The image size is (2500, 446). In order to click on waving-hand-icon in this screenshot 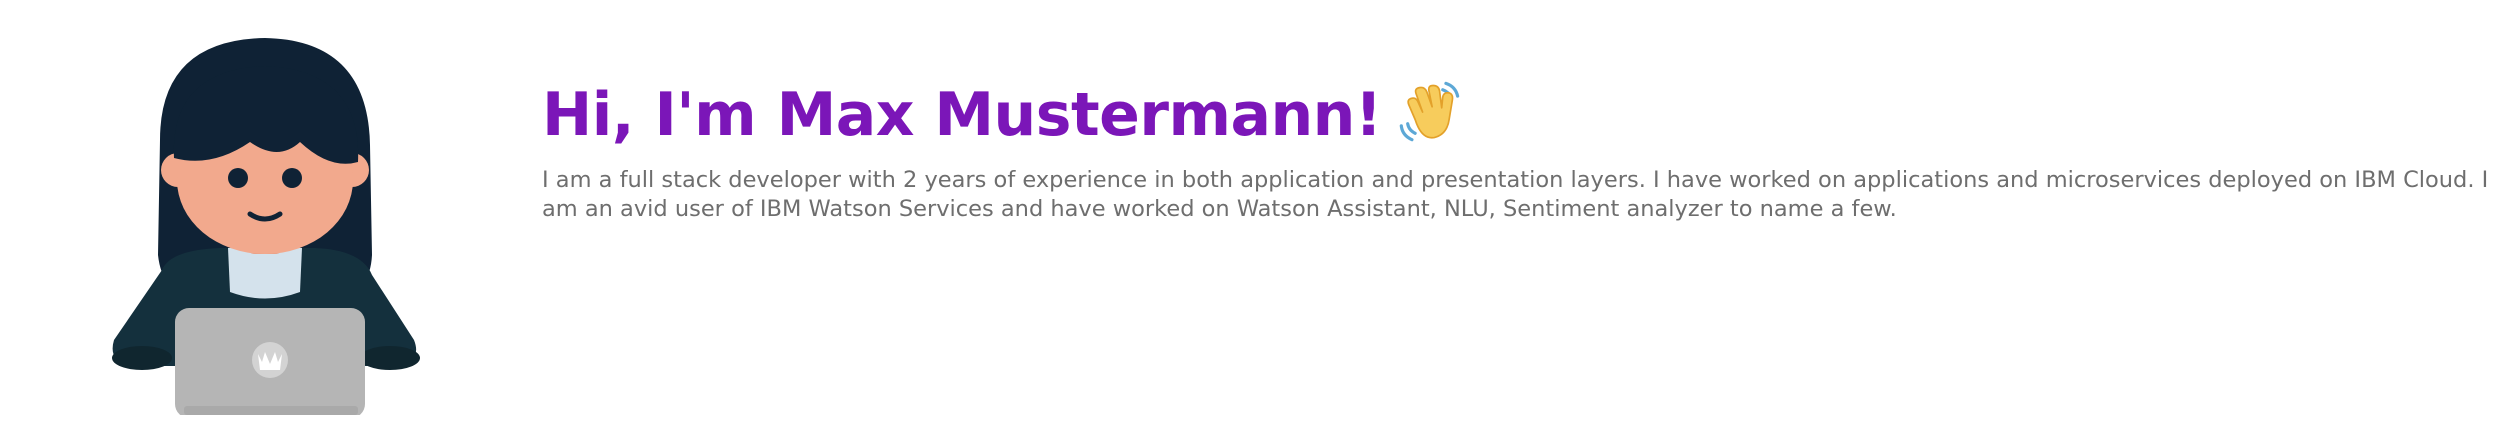, I will do `click(1430, 111)`.